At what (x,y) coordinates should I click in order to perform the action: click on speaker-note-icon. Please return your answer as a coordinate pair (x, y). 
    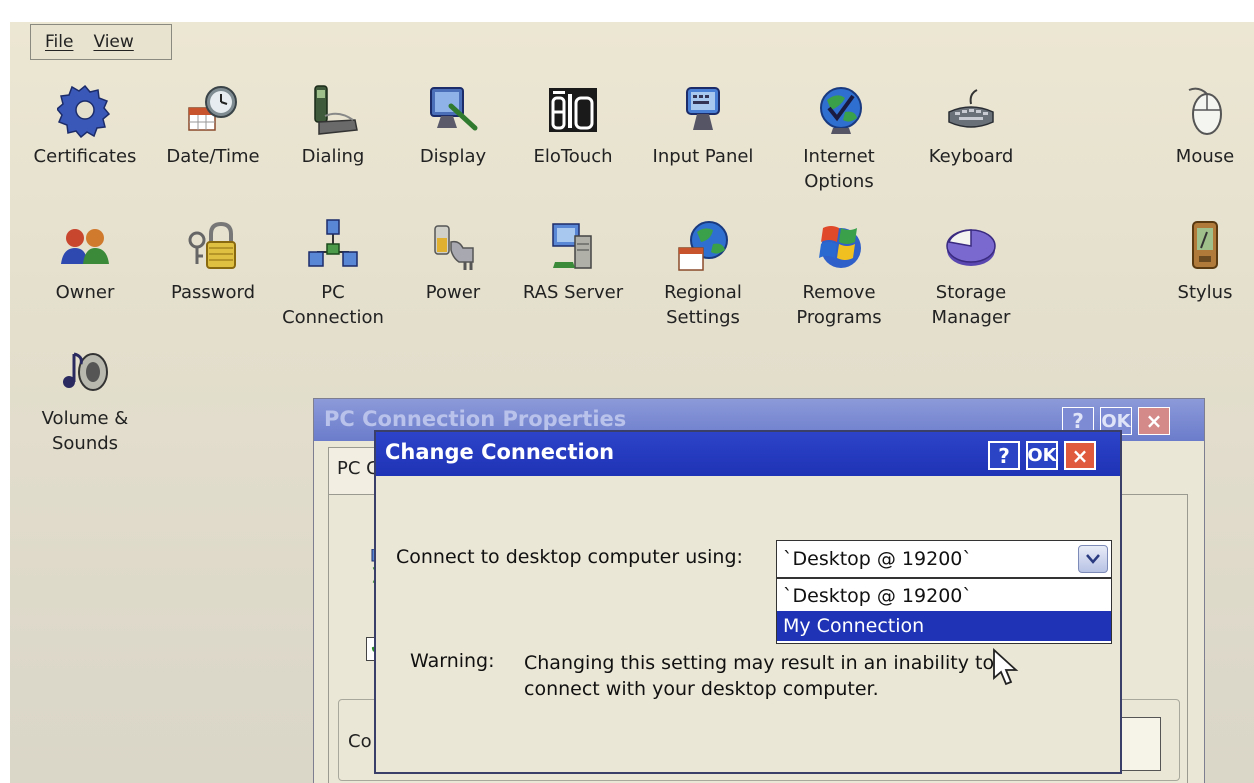
    Looking at the image, I should click on (85, 371).